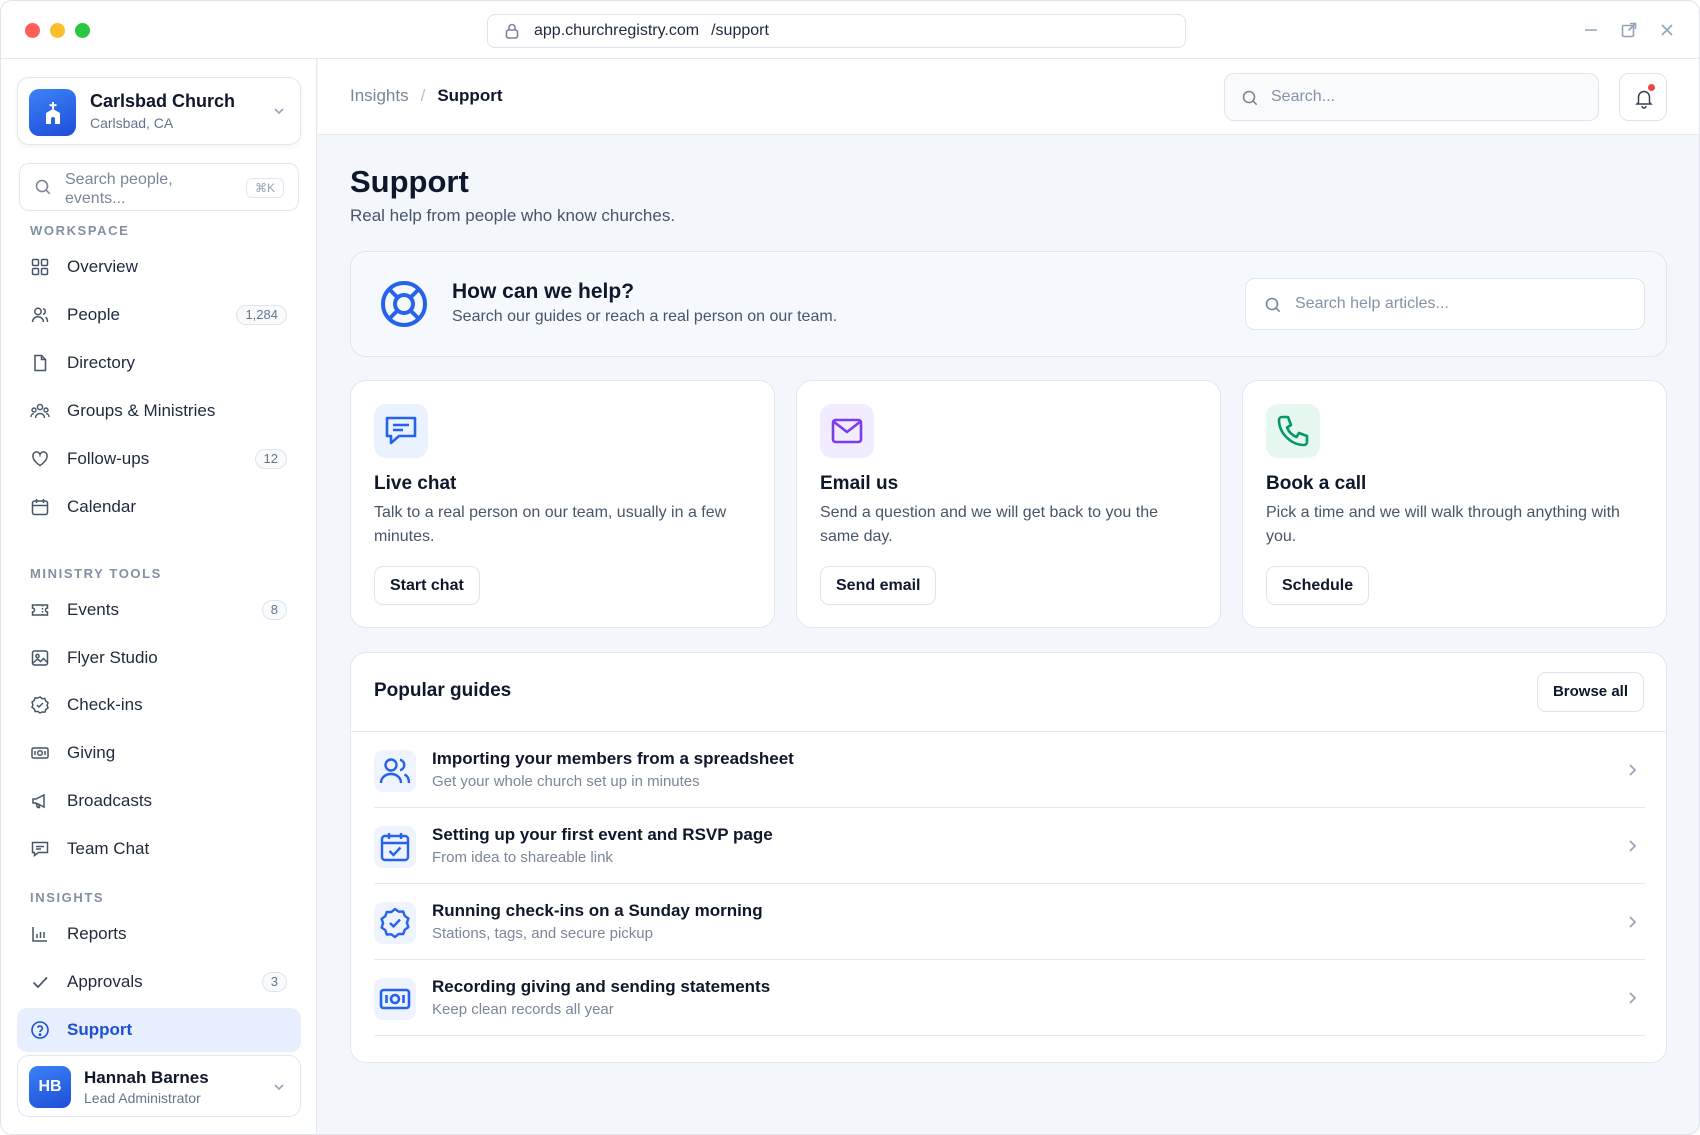  What do you see at coordinates (279, 1087) in the screenshot?
I see `chevron-down-icon` at bounding box center [279, 1087].